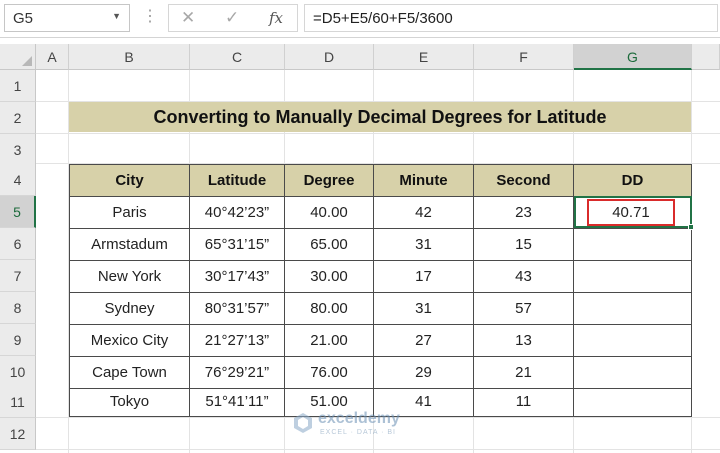  What do you see at coordinates (237, 57) in the screenshot?
I see `column-header-c: C` at bounding box center [237, 57].